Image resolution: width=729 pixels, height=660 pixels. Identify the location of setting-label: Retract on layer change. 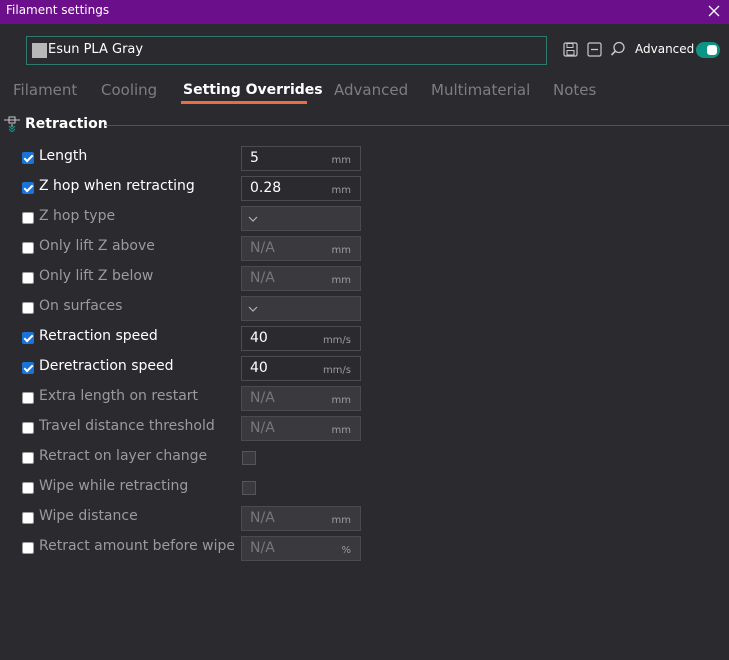
(123, 456).